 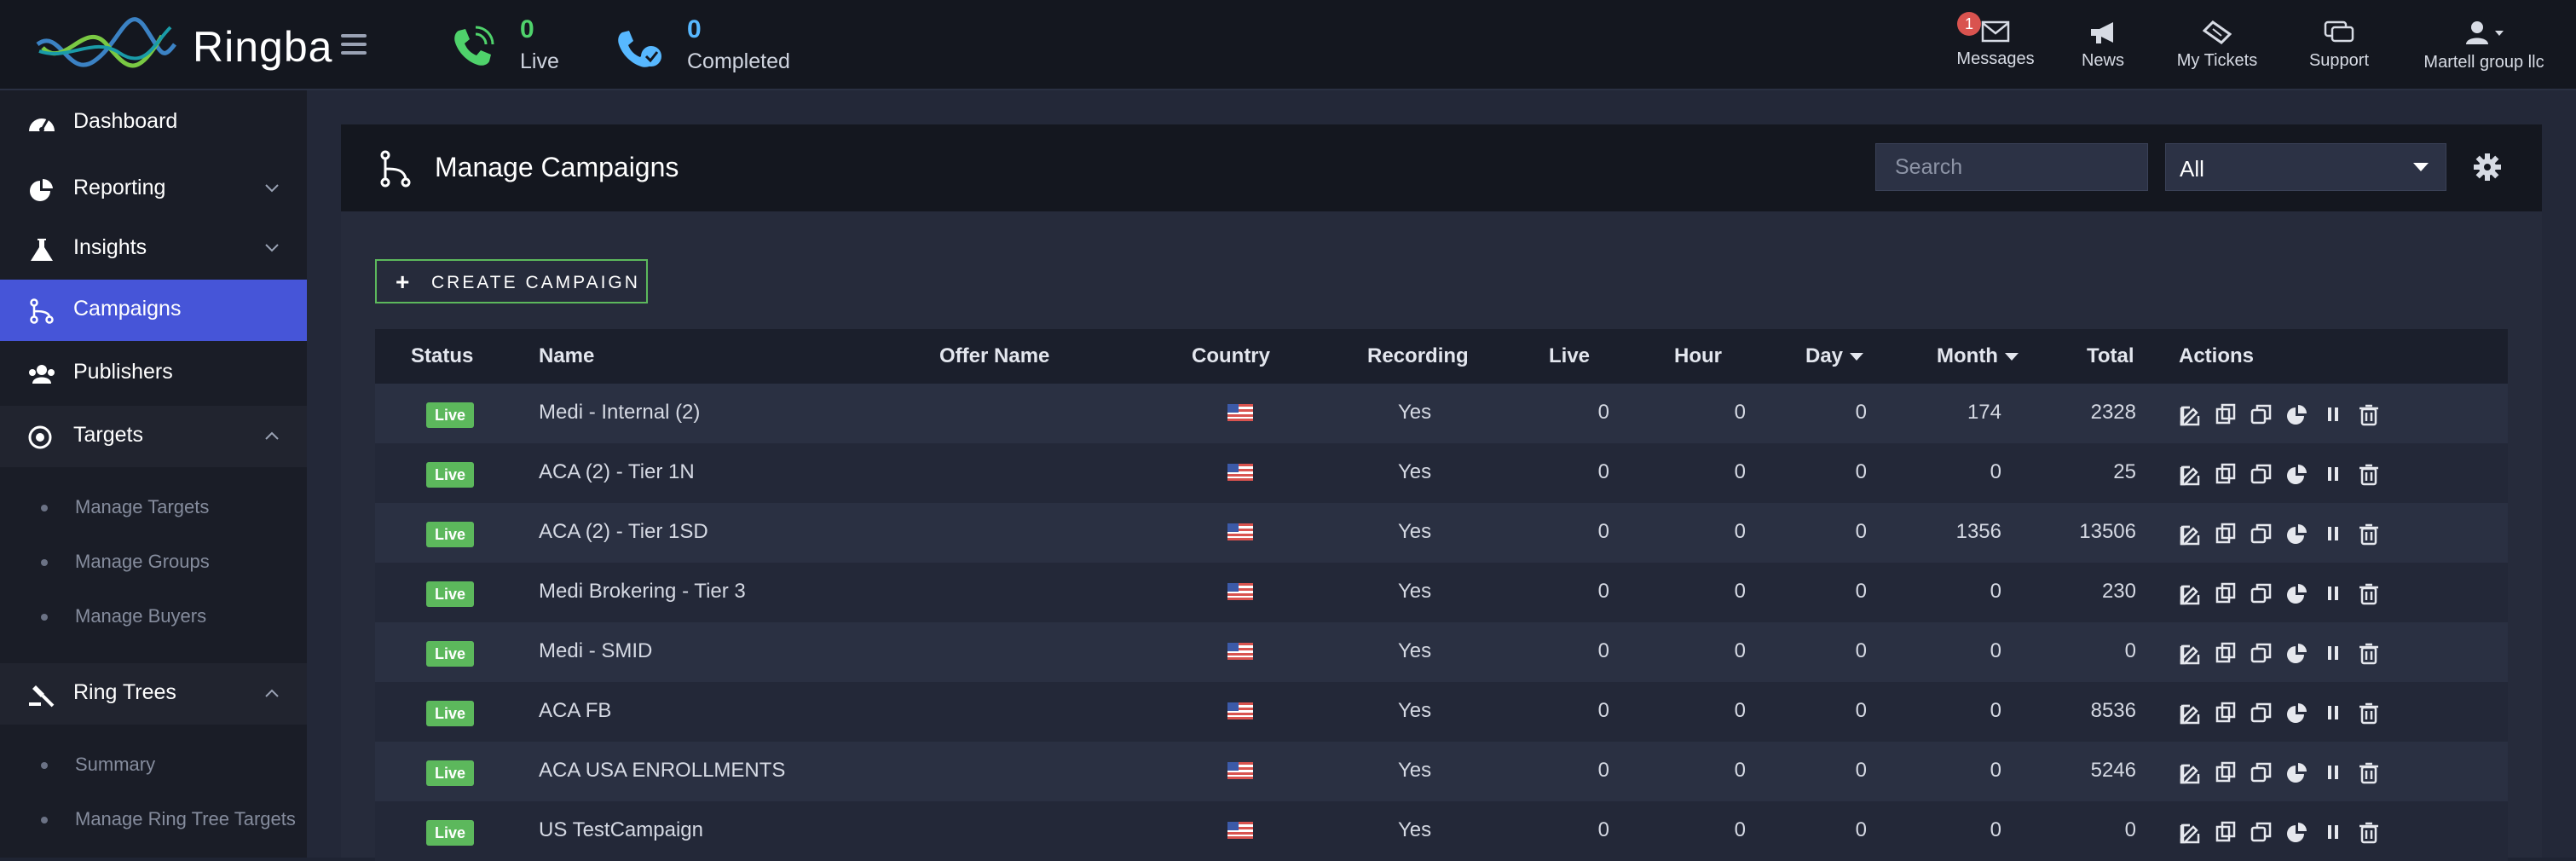 I want to click on sidebar-item-campaigns: Campaigns, so click(x=153, y=310).